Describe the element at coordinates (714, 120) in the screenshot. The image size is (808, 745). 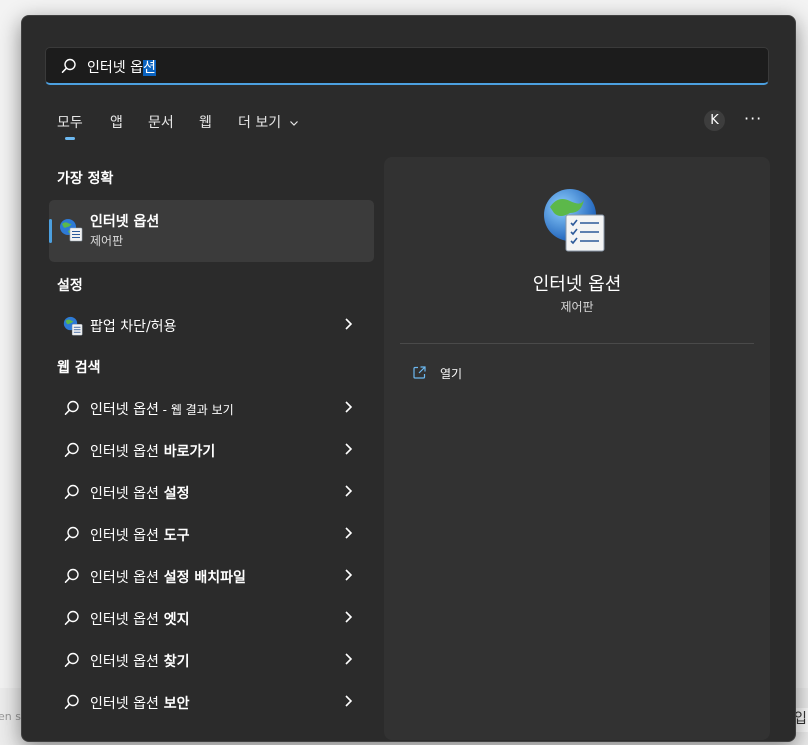
I see `account-avatar: K` at that location.